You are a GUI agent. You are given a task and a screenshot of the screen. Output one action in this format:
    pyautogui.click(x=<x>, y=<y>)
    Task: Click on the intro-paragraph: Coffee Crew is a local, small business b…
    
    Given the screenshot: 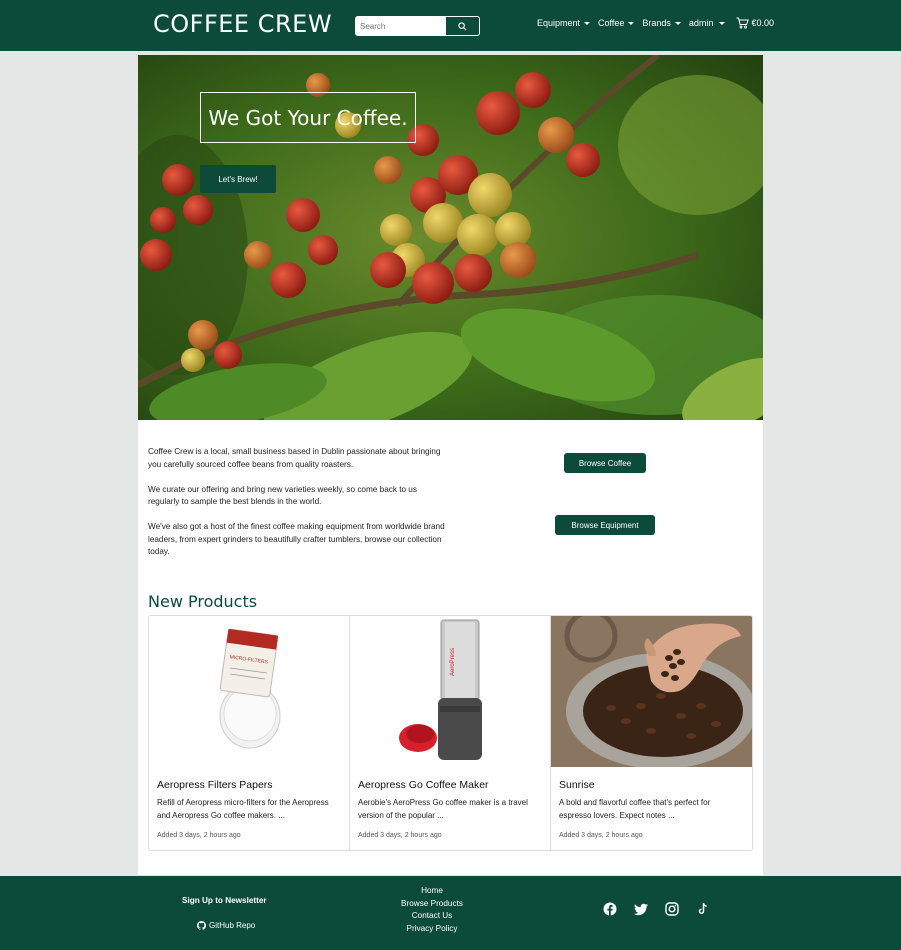 What is the action you would take?
    pyautogui.click(x=294, y=458)
    